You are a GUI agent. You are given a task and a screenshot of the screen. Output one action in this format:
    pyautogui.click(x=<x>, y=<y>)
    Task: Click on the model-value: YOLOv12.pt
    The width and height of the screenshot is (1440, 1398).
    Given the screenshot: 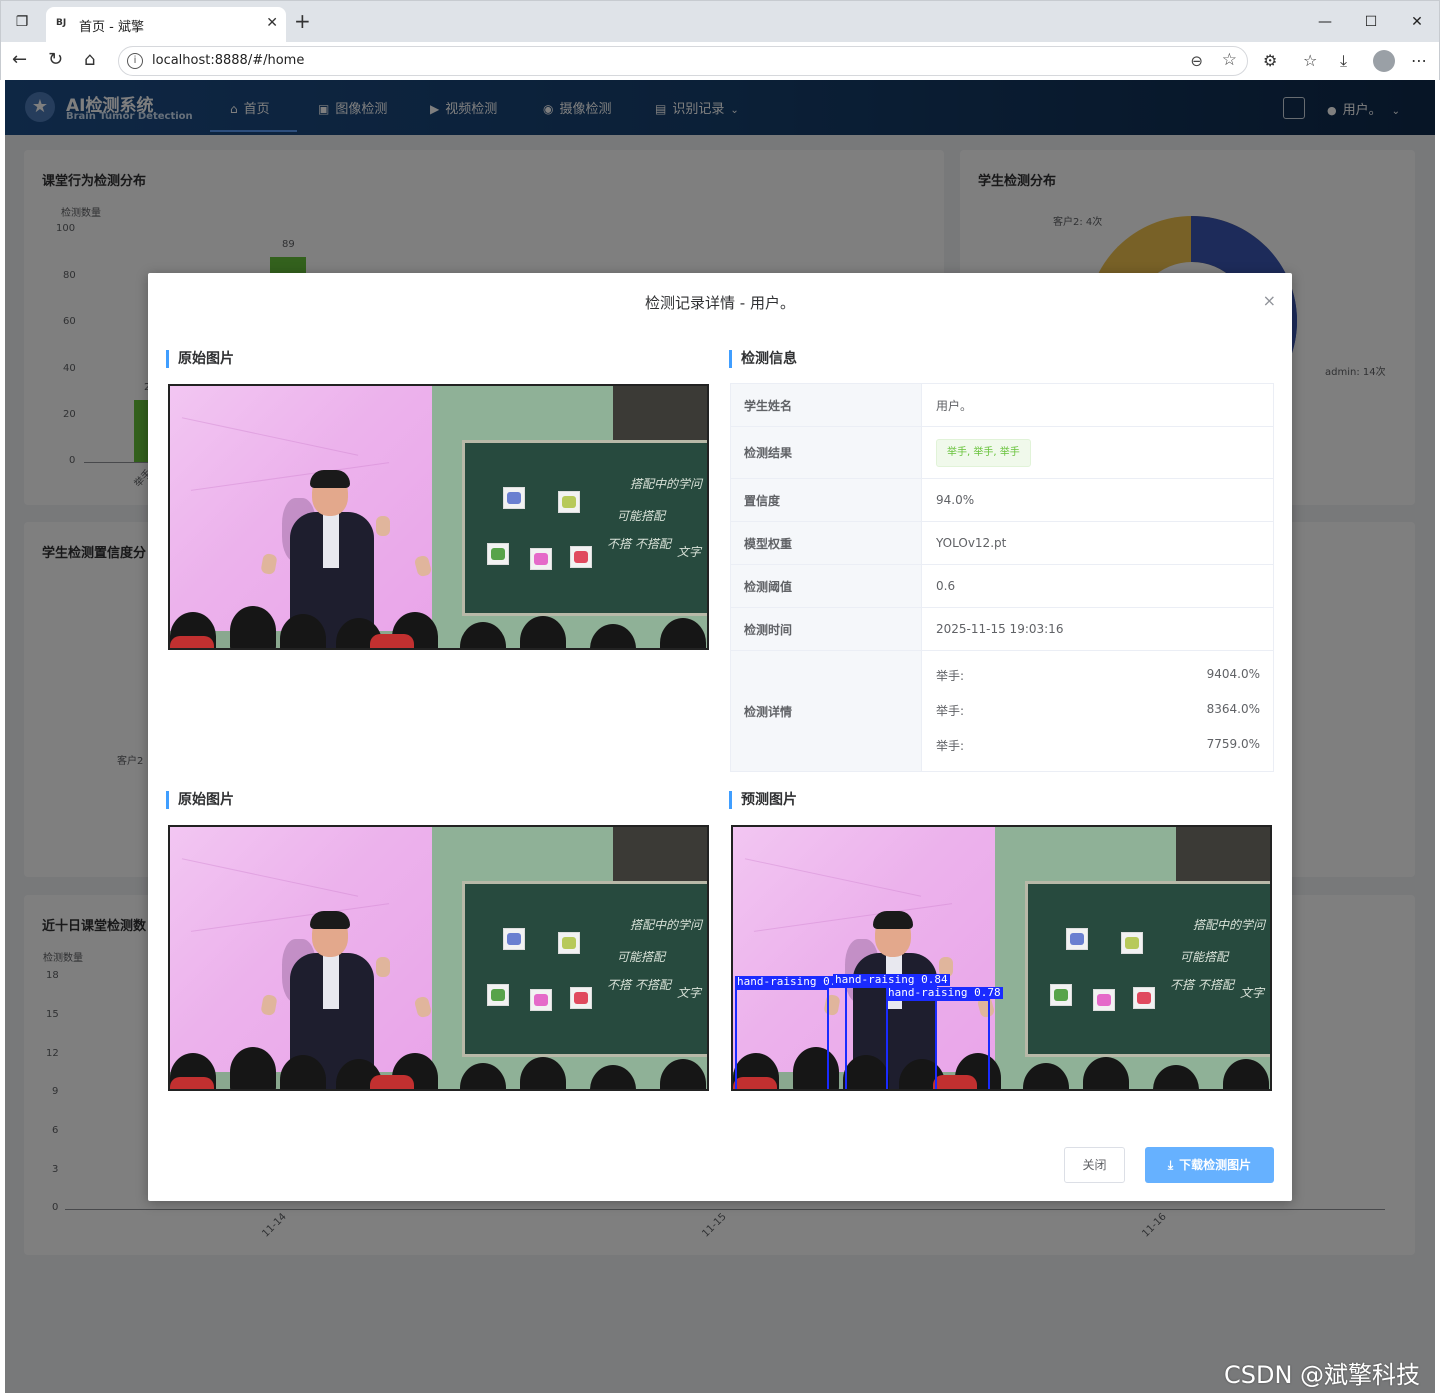 What is the action you would take?
    pyautogui.click(x=971, y=543)
    